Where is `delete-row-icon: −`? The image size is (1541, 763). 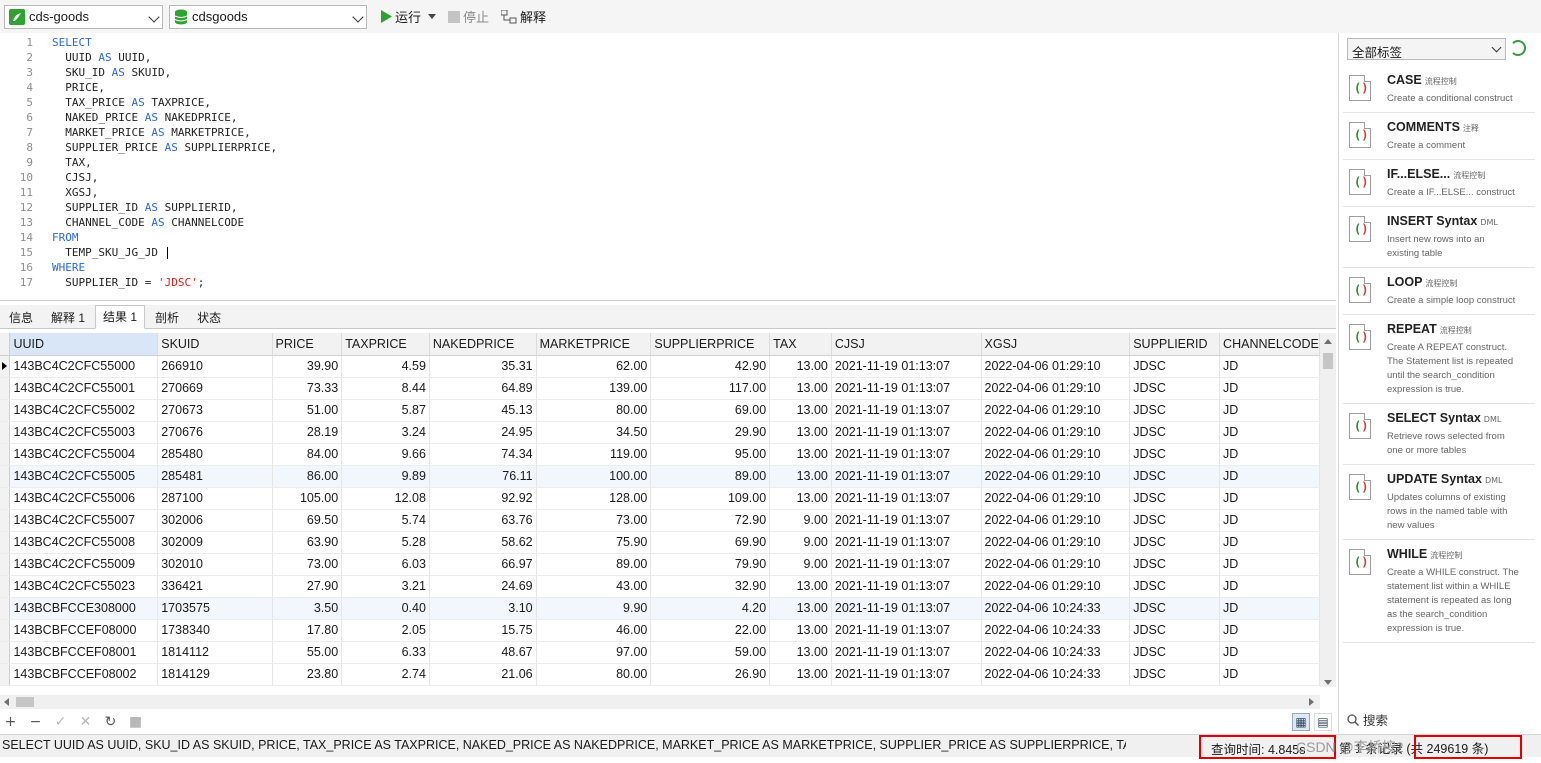 delete-row-icon: − is located at coordinates (35, 722).